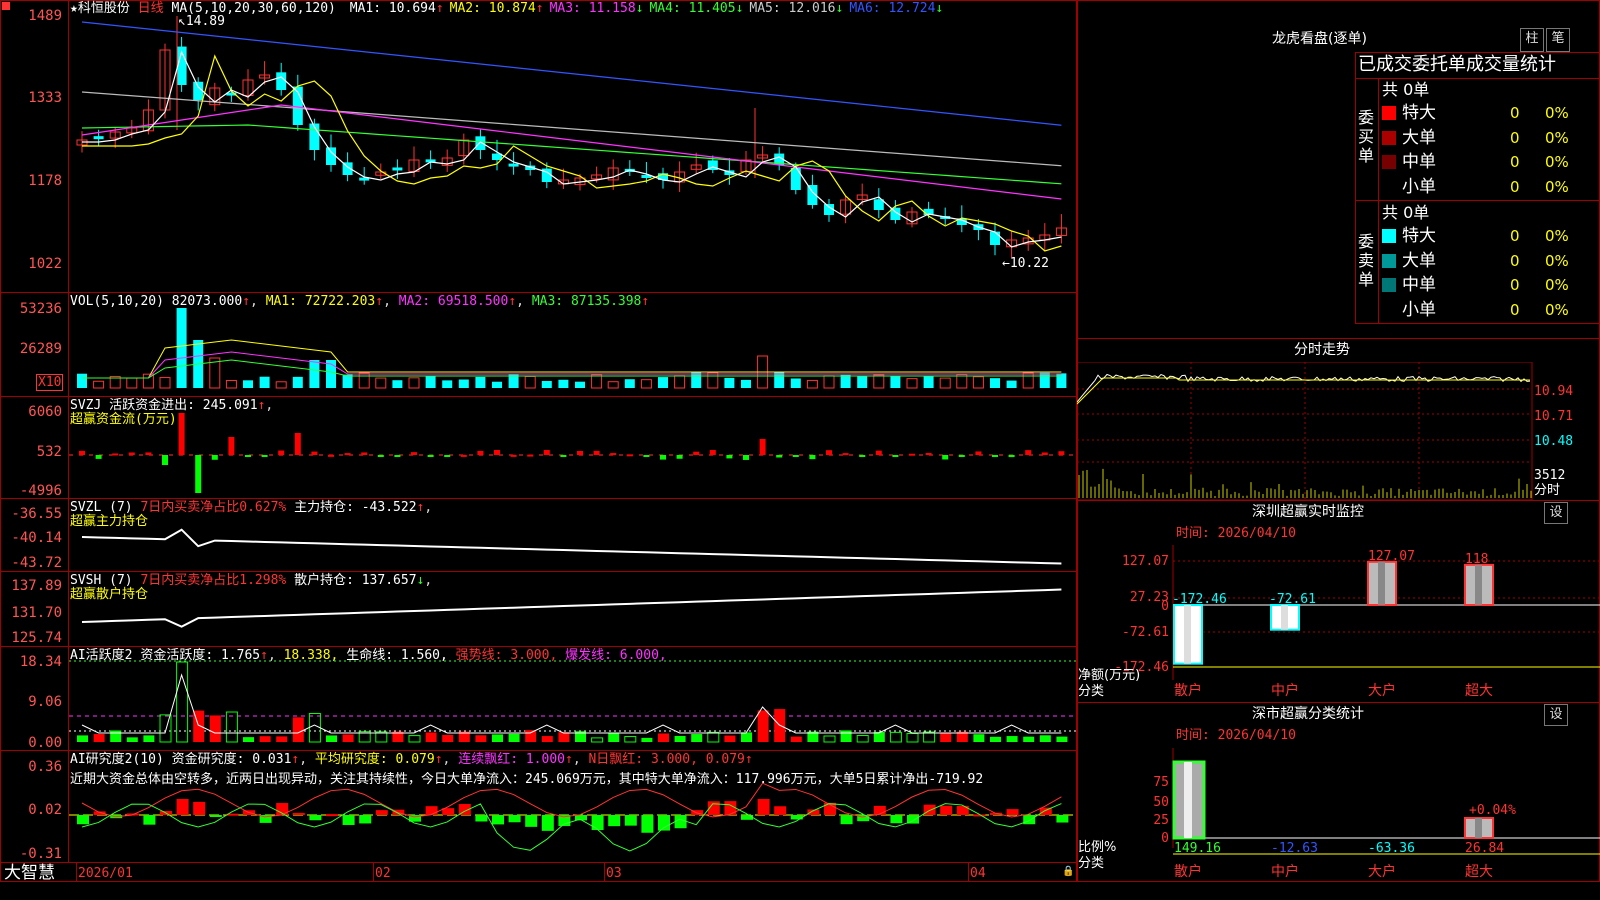  I want to click on lock-icon: 🔒, so click(1068, 871).